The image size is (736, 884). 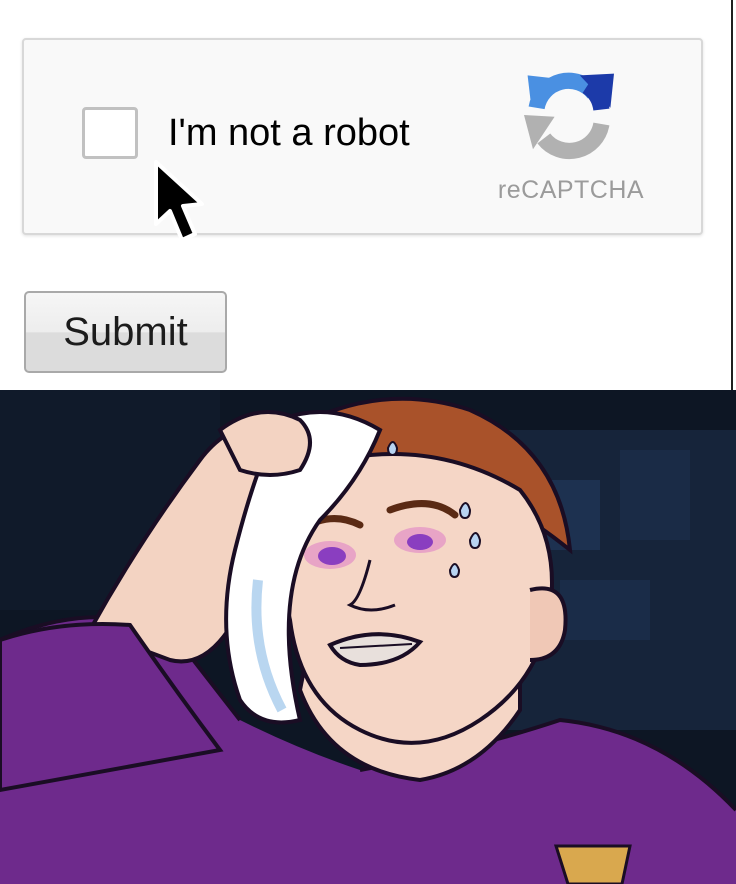 What do you see at coordinates (125, 332) in the screenshot?
I see `submit-button: Submit` at bounding box center [125, 332].